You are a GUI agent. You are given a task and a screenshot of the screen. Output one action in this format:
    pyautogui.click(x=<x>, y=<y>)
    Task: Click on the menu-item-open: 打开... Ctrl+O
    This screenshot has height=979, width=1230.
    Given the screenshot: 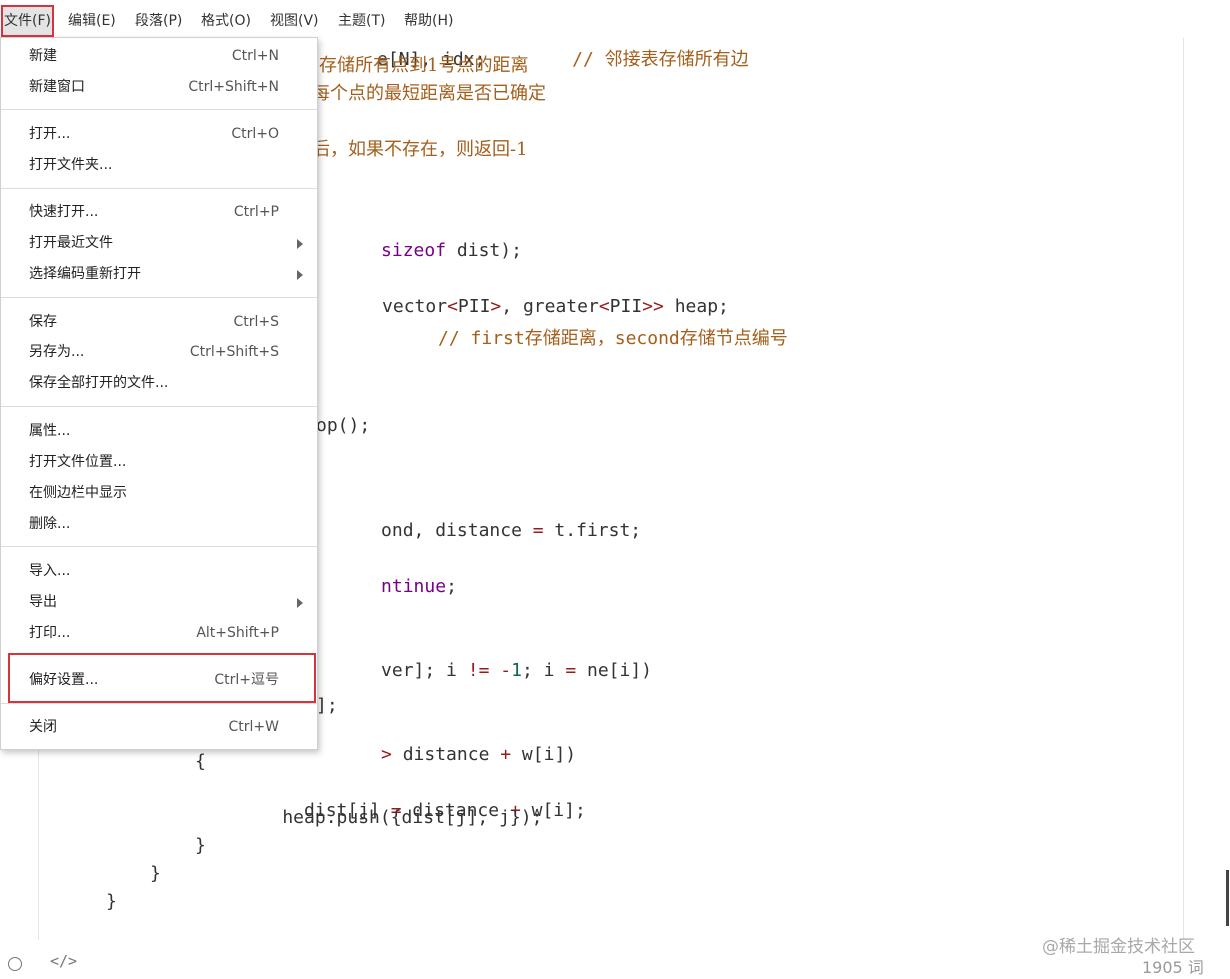 What is the action you would take?
    pyautogui.click(x=159, y=134)
    